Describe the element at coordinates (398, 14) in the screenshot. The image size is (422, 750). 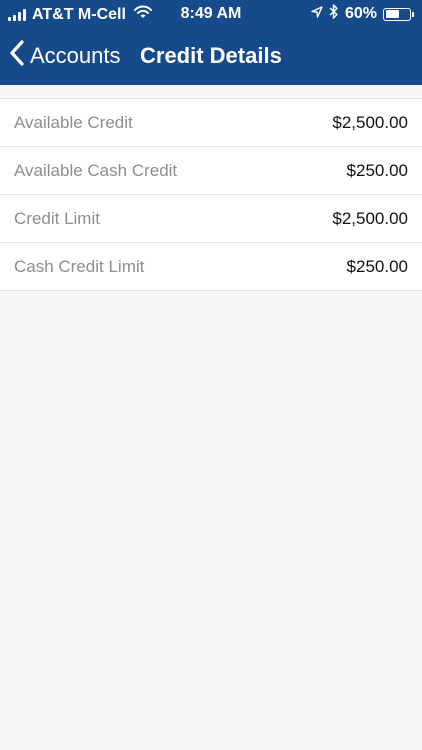
I see `battery-icon` at that location.